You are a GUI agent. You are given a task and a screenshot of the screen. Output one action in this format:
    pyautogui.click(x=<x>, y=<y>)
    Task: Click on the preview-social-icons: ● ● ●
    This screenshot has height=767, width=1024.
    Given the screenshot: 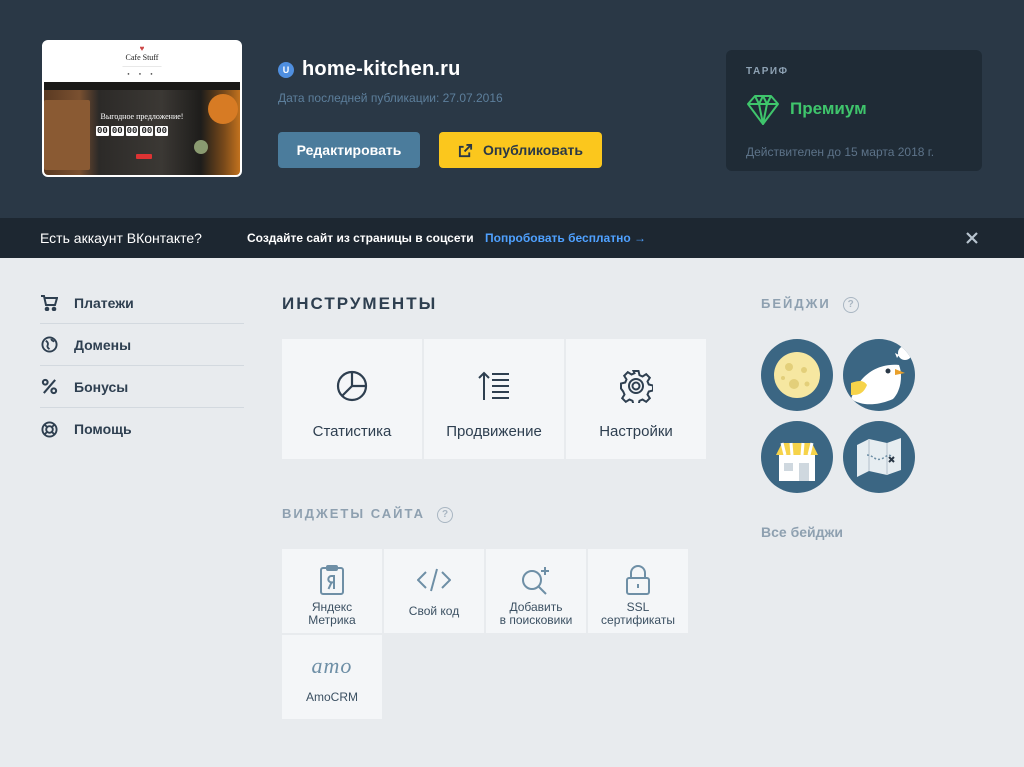 What is the action you would take?
    pyautogui.click(x=142, y=73)
    